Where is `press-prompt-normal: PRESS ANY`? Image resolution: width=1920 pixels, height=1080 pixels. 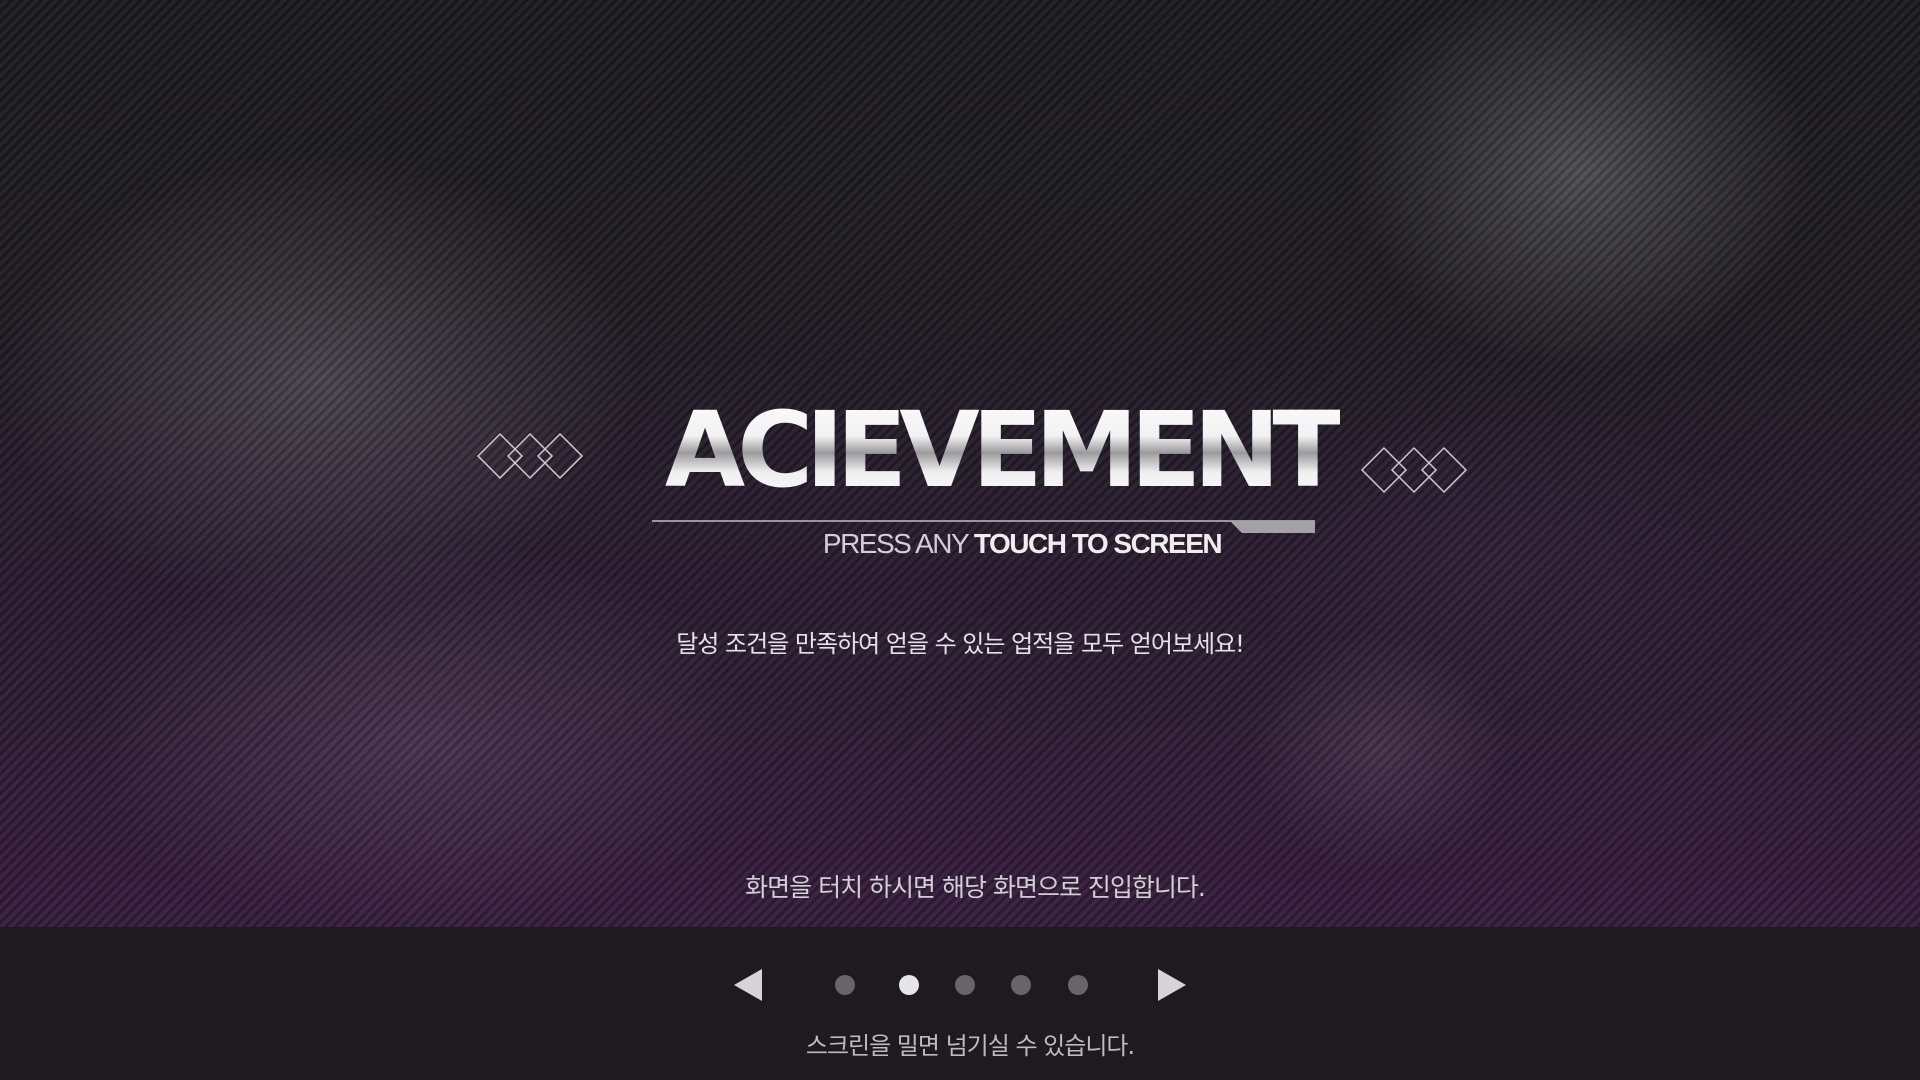 press-prompt-normal: PRESS ANY is located at coordinates (895, 543).